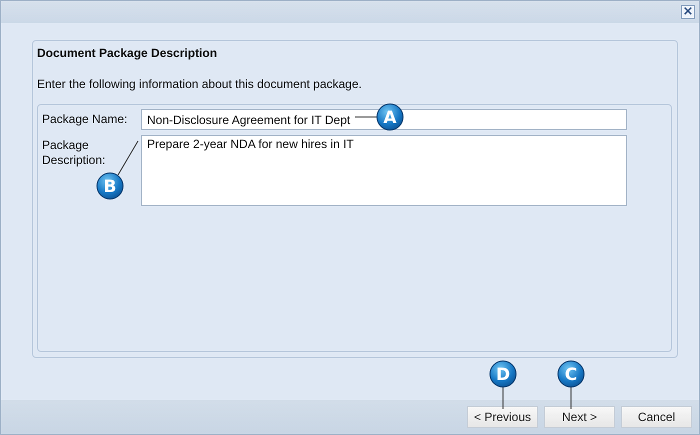 The image size is (700, 435). I want to click on field-label: Package Description:, so click(74, 152).